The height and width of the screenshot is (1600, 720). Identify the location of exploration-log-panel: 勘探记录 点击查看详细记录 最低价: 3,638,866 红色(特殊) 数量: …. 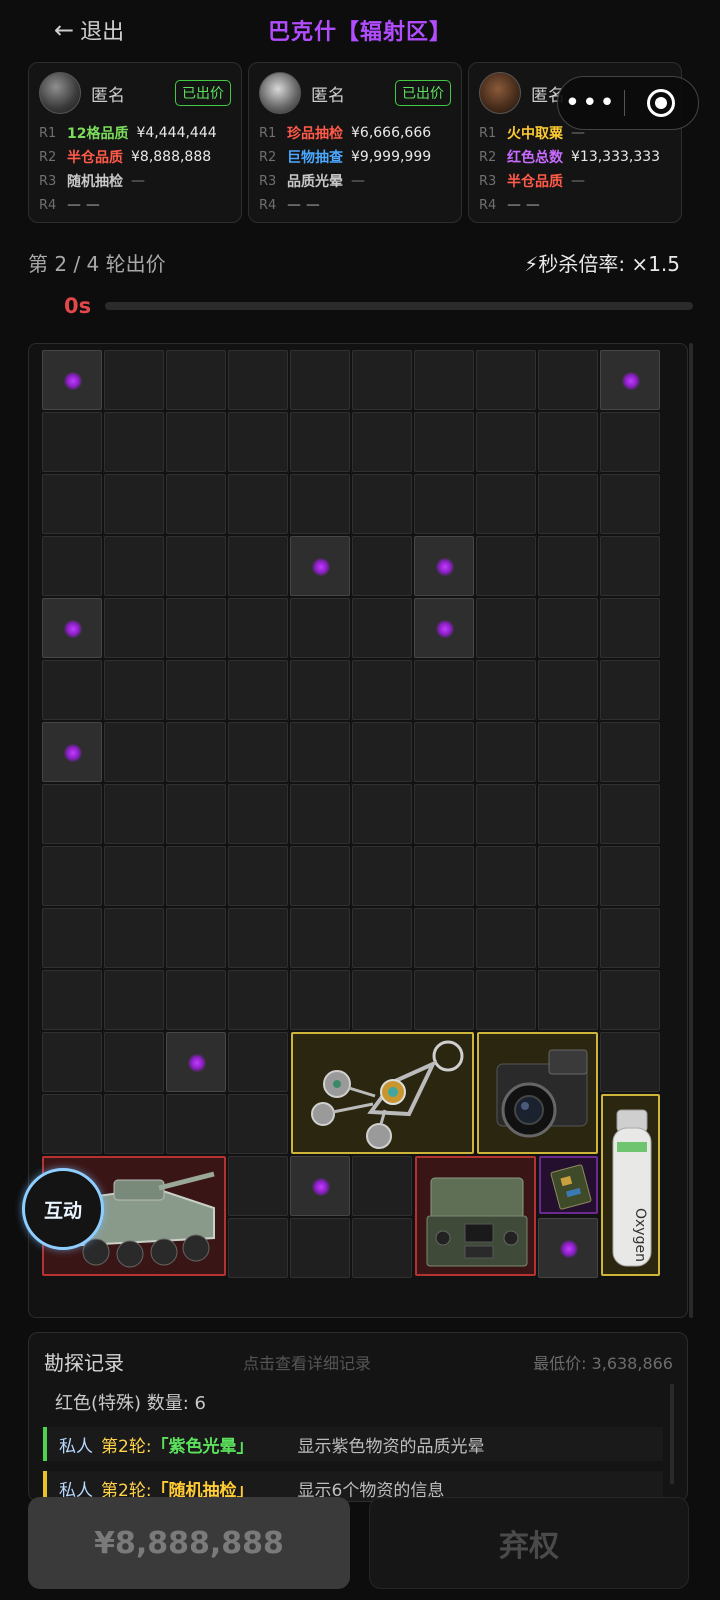
(358, 1417).